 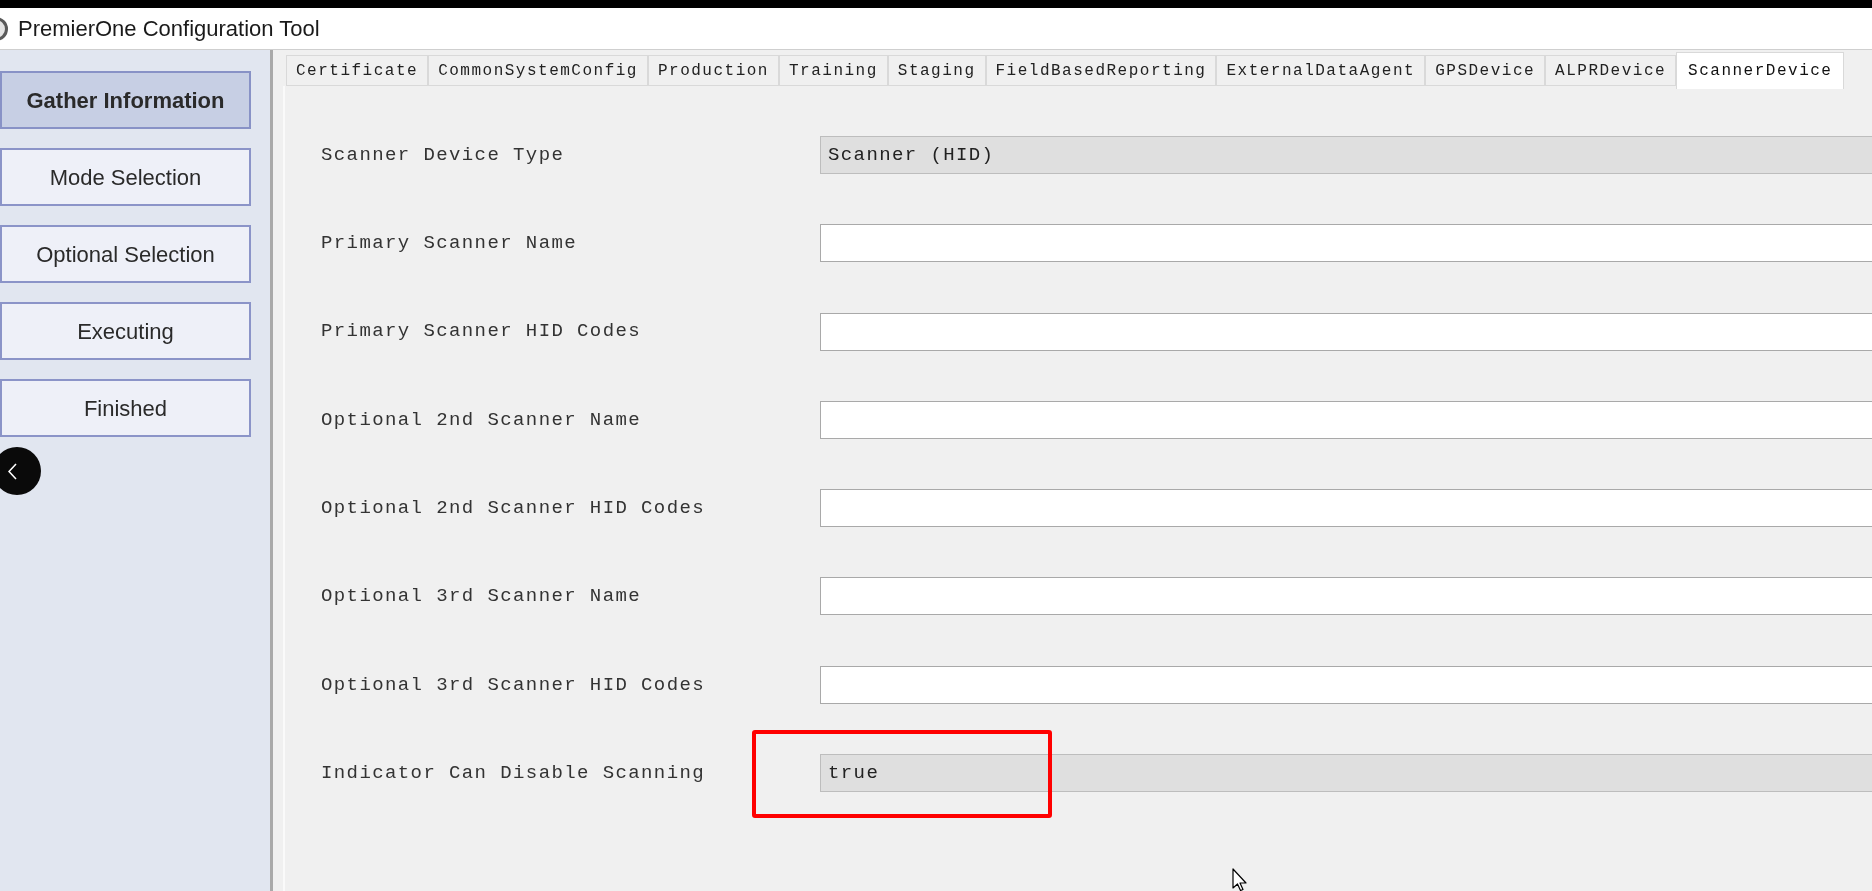 What do you see at coordinates (1611, 70) in the screenshot?
I see `tab: ALPRDevice` at bounding box center [1611, 70].